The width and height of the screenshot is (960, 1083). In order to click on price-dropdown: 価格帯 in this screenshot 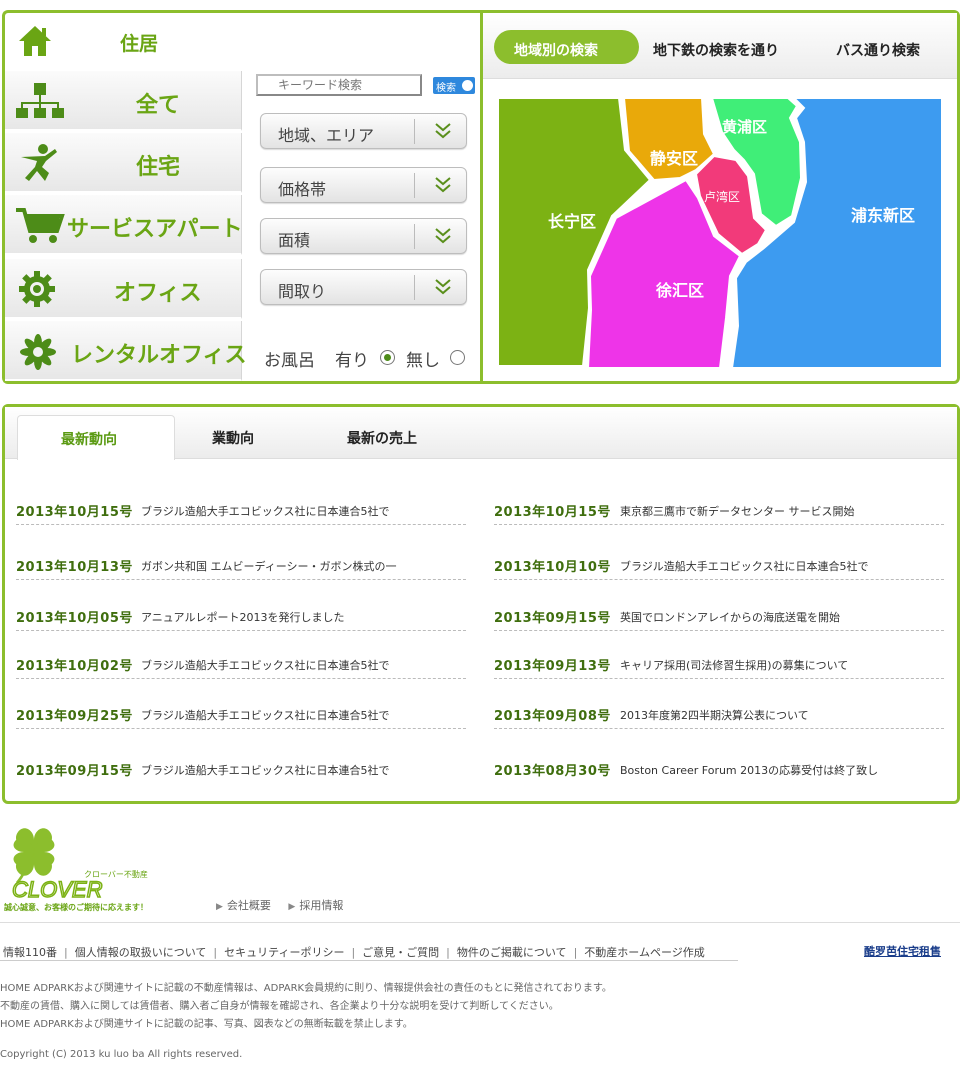, I will do `click(363, 185)`.